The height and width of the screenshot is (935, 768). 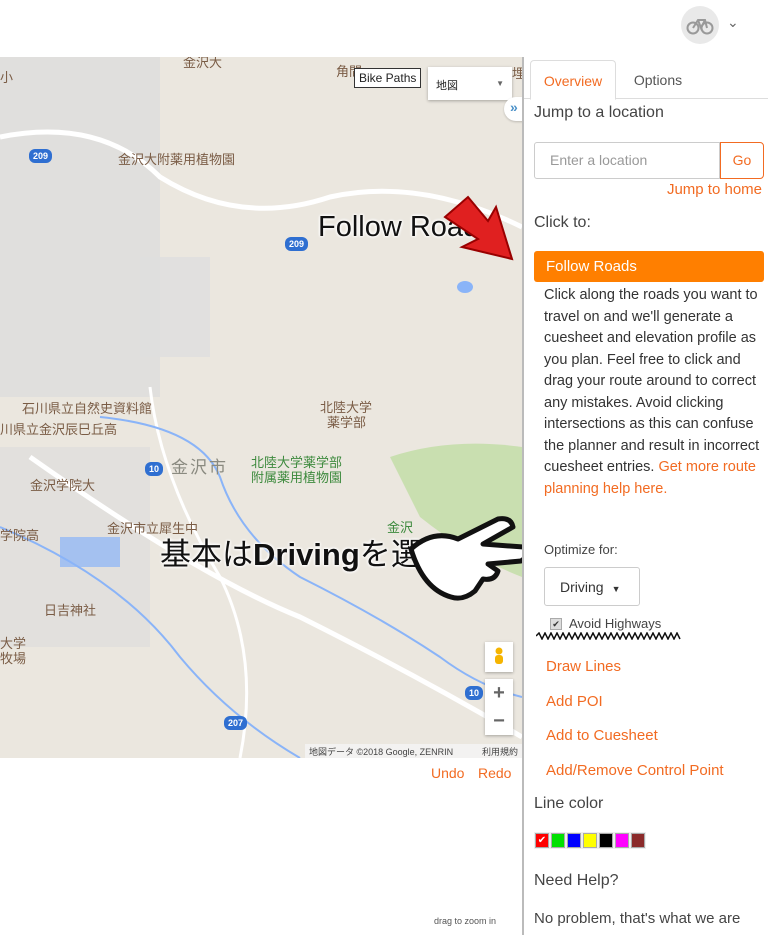 I want to click on terms-link: 利用規約, so click(x=500, y=751).